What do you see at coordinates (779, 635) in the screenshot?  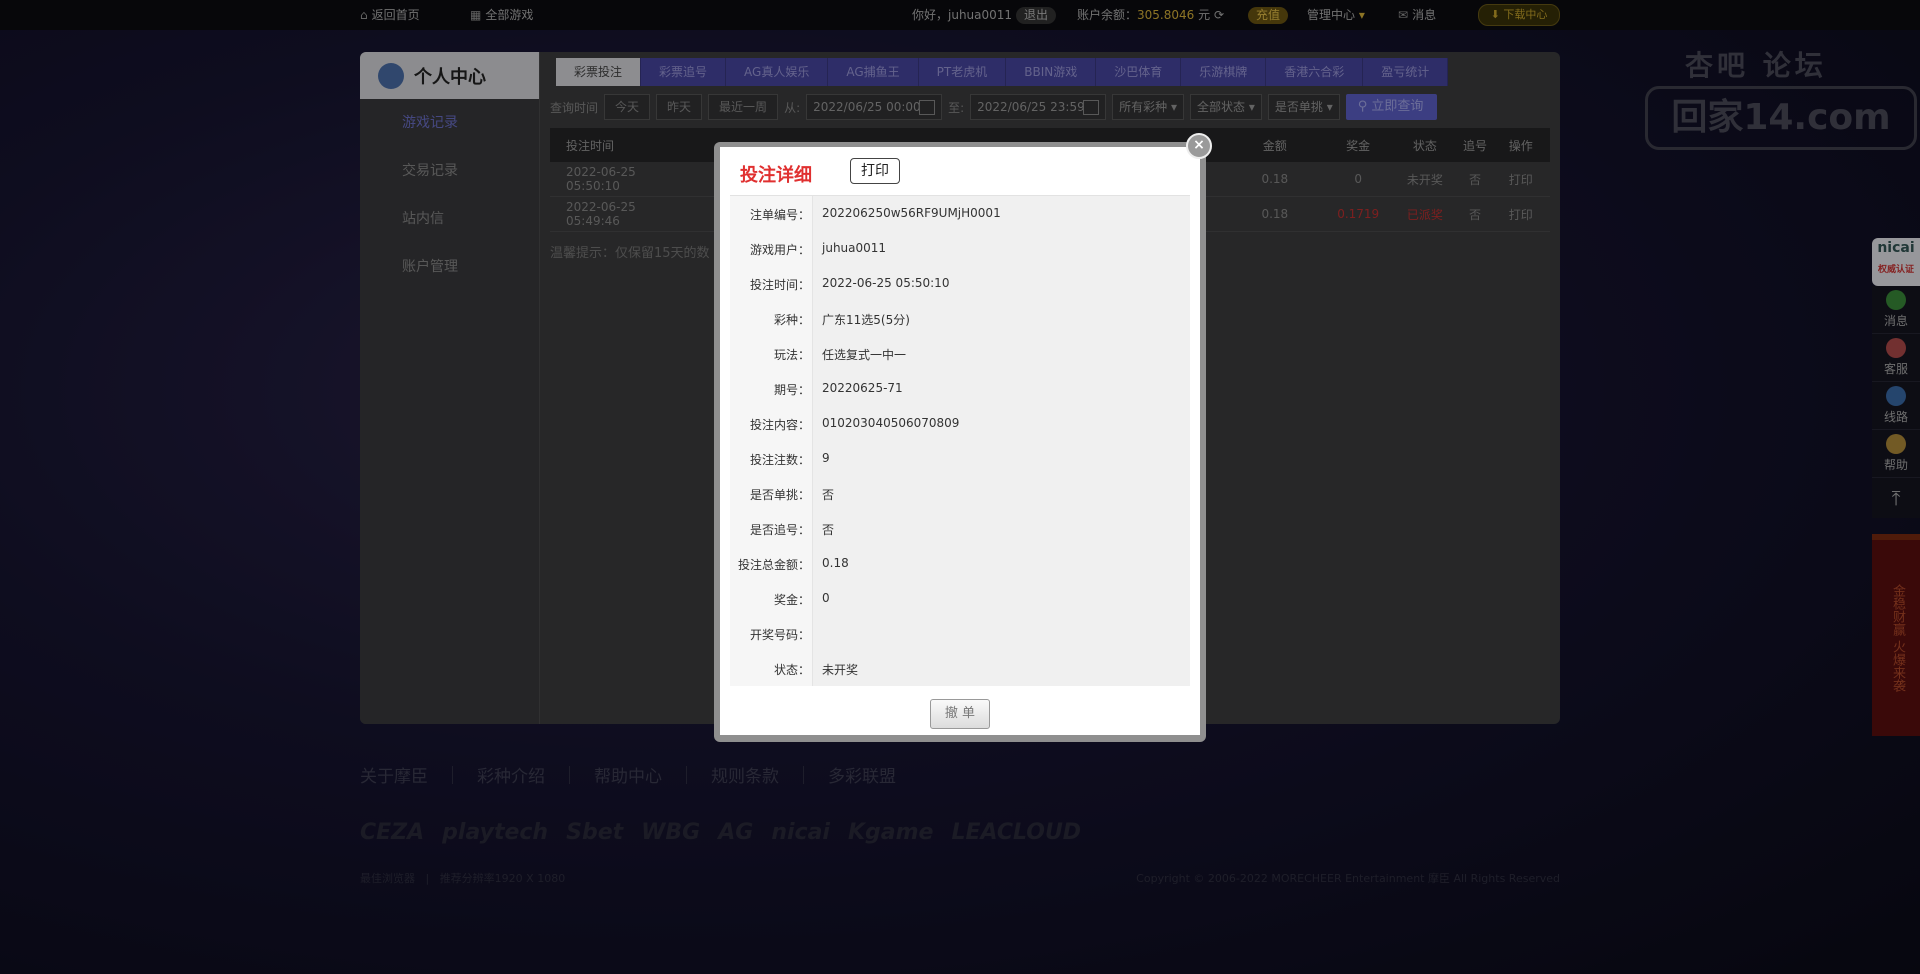 I see `detail-row: 开奖号码：` at bounding box center [779, 635].